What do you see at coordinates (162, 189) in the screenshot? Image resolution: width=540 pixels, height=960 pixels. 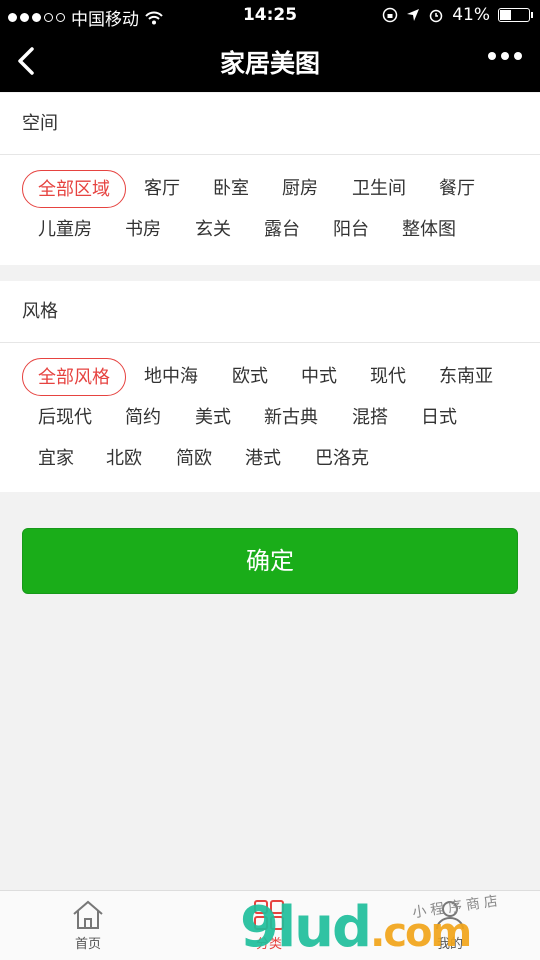 I see `tag-space-1: 客厅` at bounding box center [162, 189].